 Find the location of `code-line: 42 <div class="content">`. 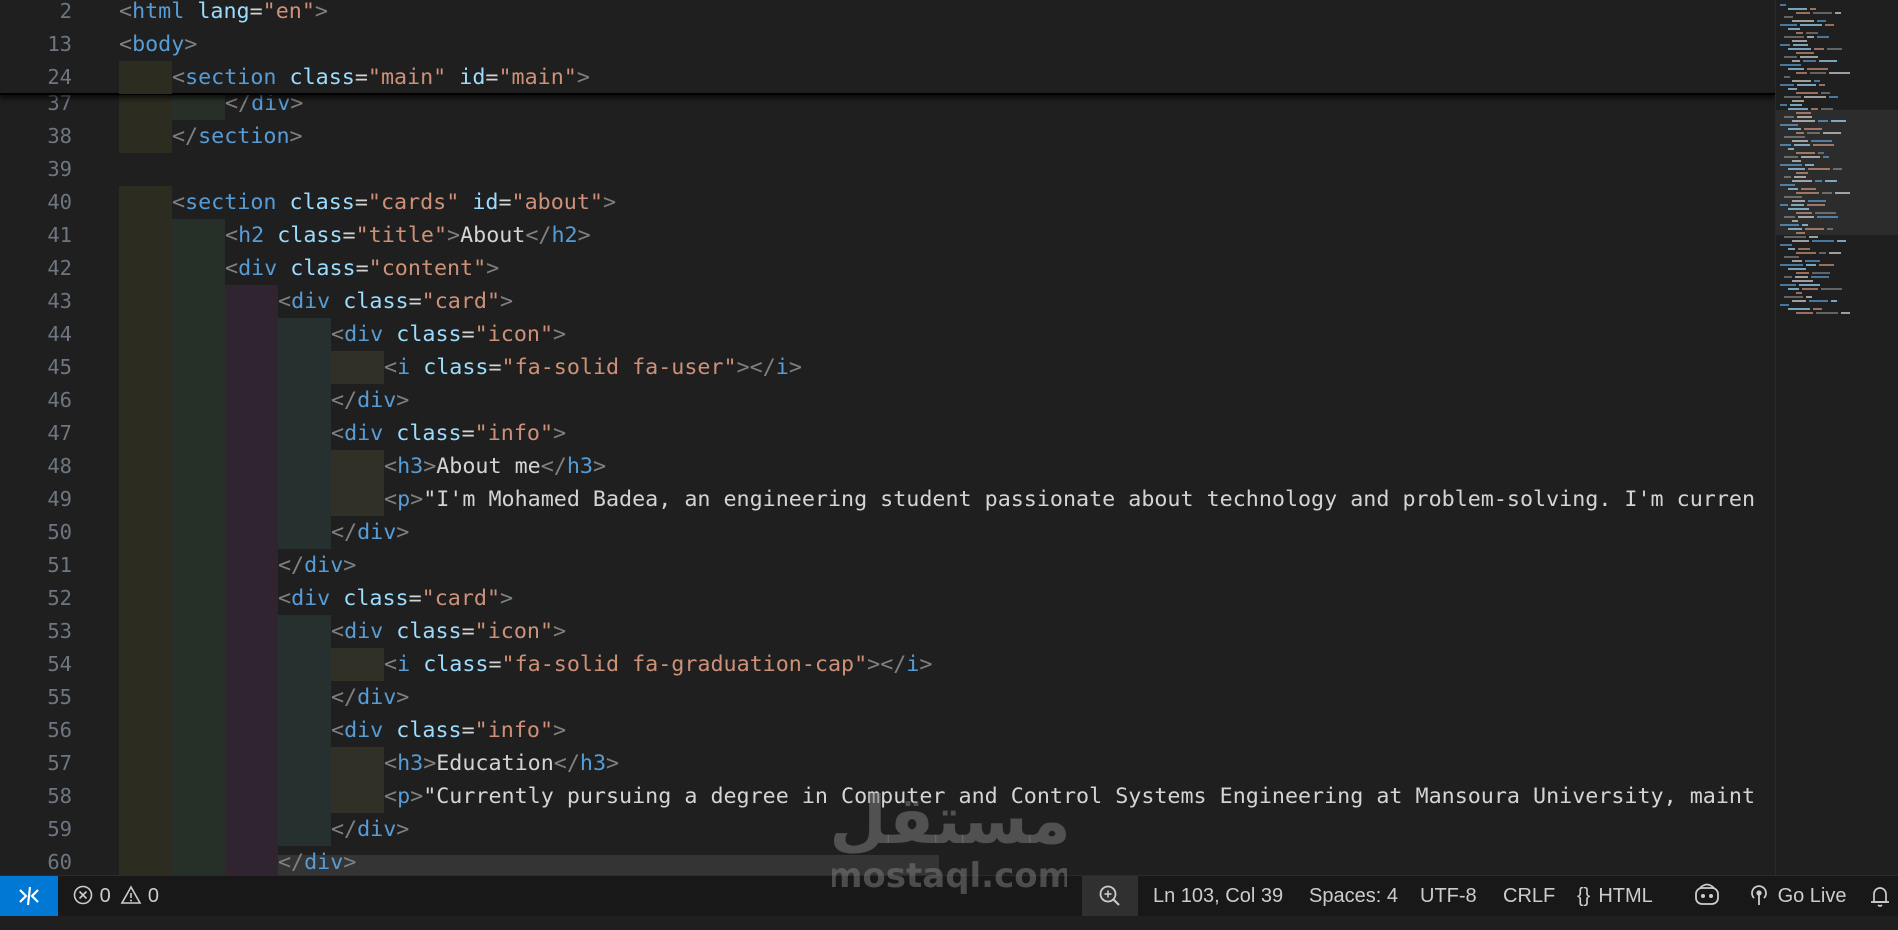

code-line: 42 <div class="content"> is located at coordinates (887, 268).